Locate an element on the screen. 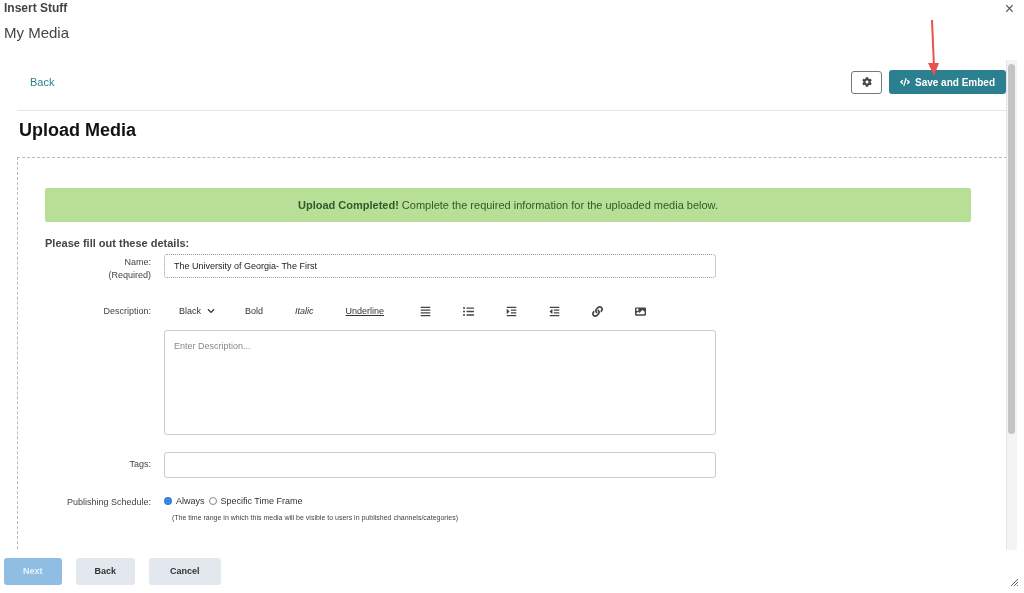 Image resolution: width=1024 pixels, height=593 pixels. settings-button is located at coordinates (866, 82).